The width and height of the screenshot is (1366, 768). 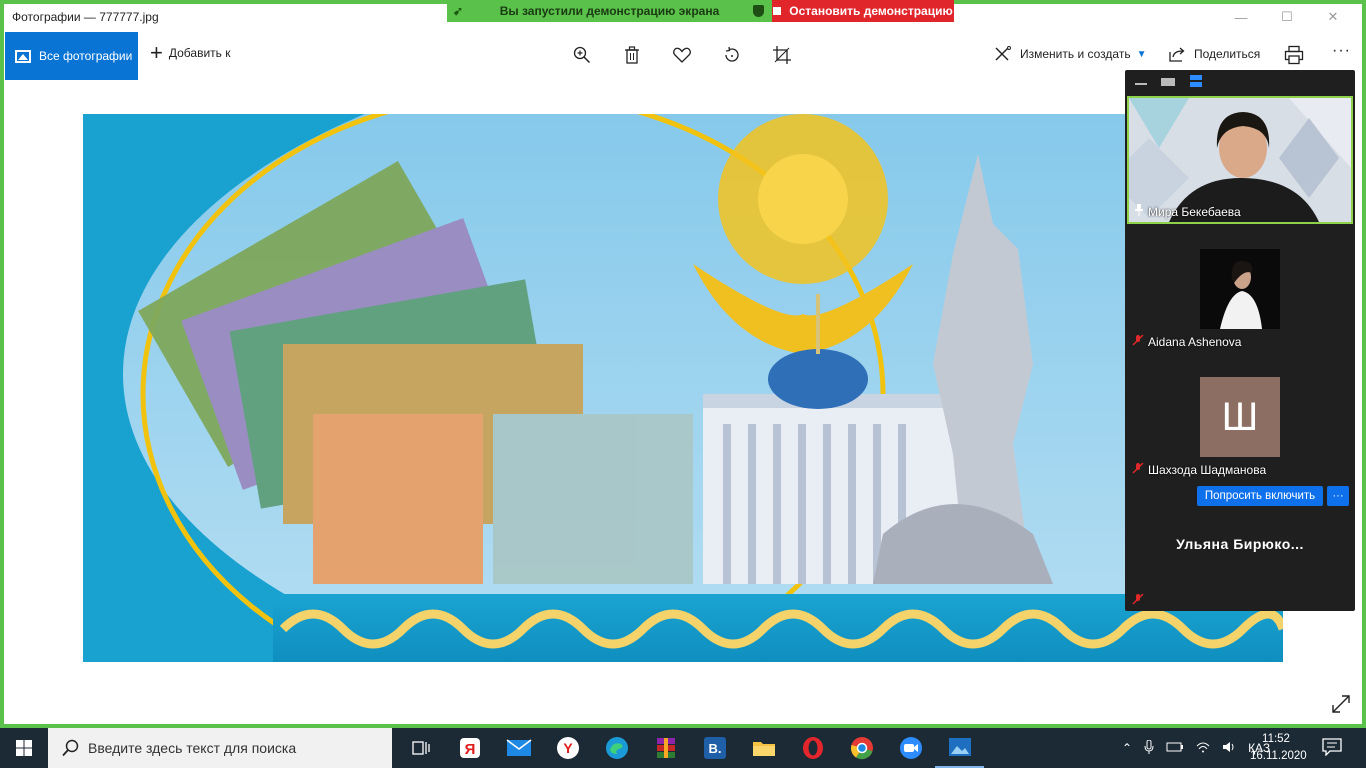 What do you see at coordinates (812, 748) in the screenshot?
I see `opera-icon` at bounding box center [812, 748].